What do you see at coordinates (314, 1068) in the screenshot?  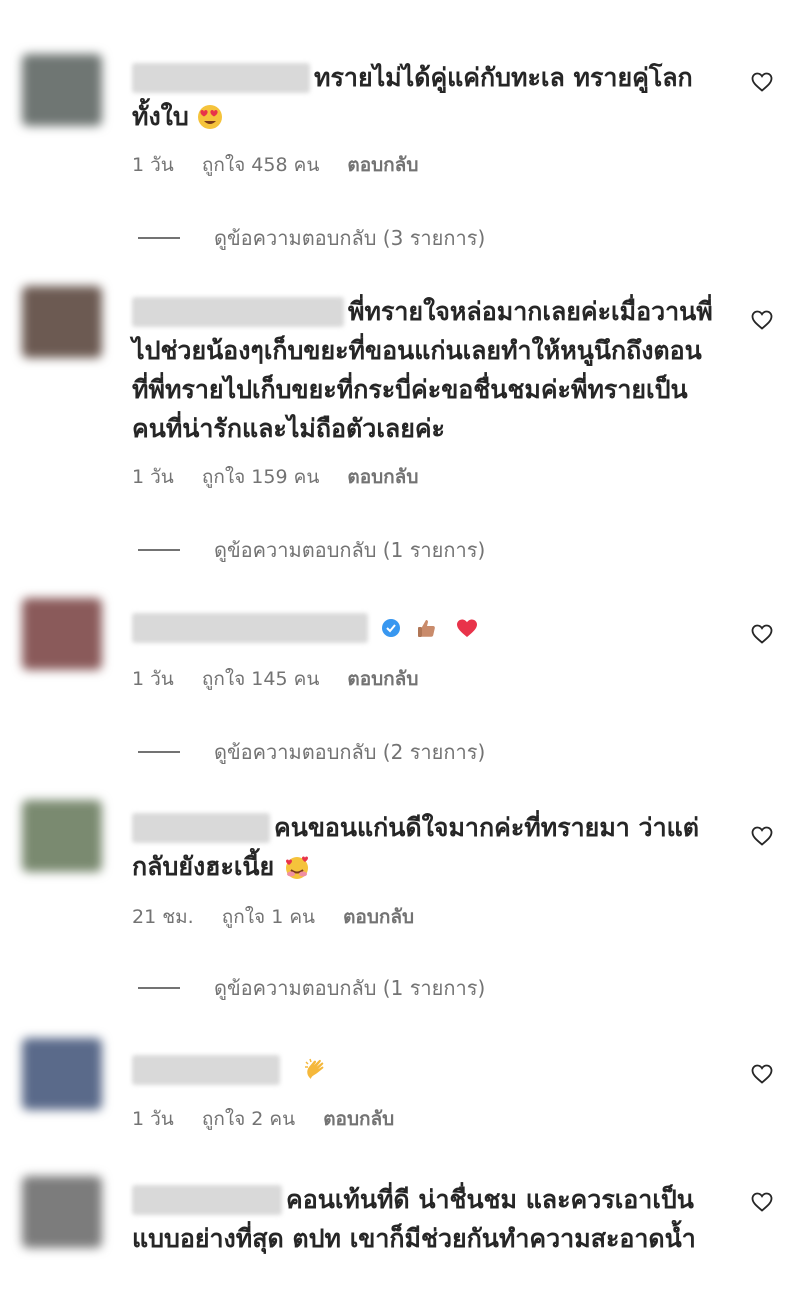 I see `clapping-hands-emoji-icon` at bounding box center [314, 1068].